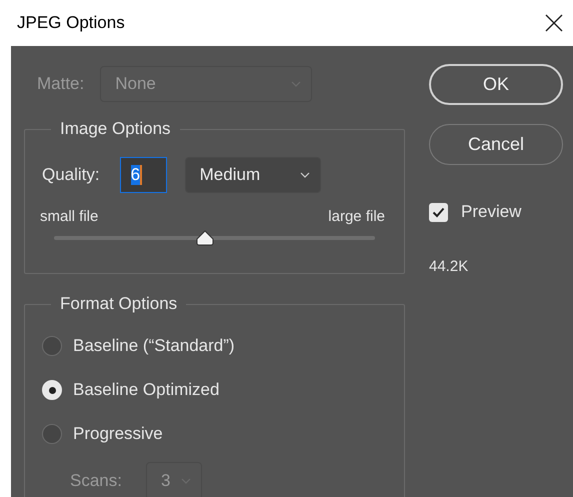  Describe the element at coordinates (449, 266) in the screenshot. I see `file-size: 44.2K` at that location.